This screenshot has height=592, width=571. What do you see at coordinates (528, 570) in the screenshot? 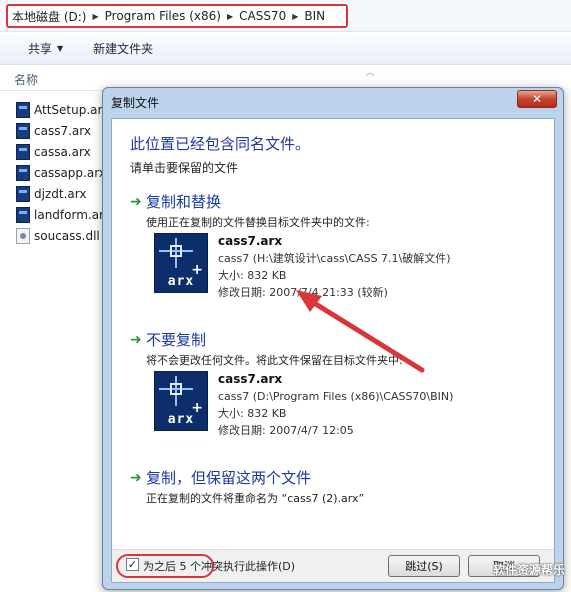
I see `watermark: 软件资源帮乐` at bounding box center [528, 570].